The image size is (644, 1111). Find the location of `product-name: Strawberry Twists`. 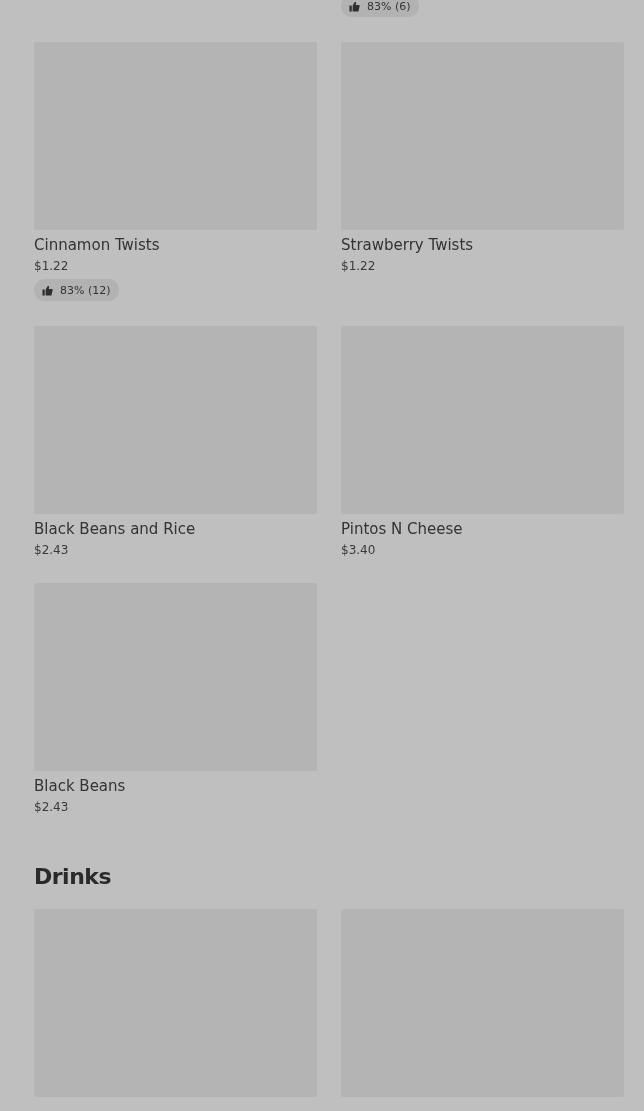

product-name: Strawberry Twists is located at coordinates (407, 245).